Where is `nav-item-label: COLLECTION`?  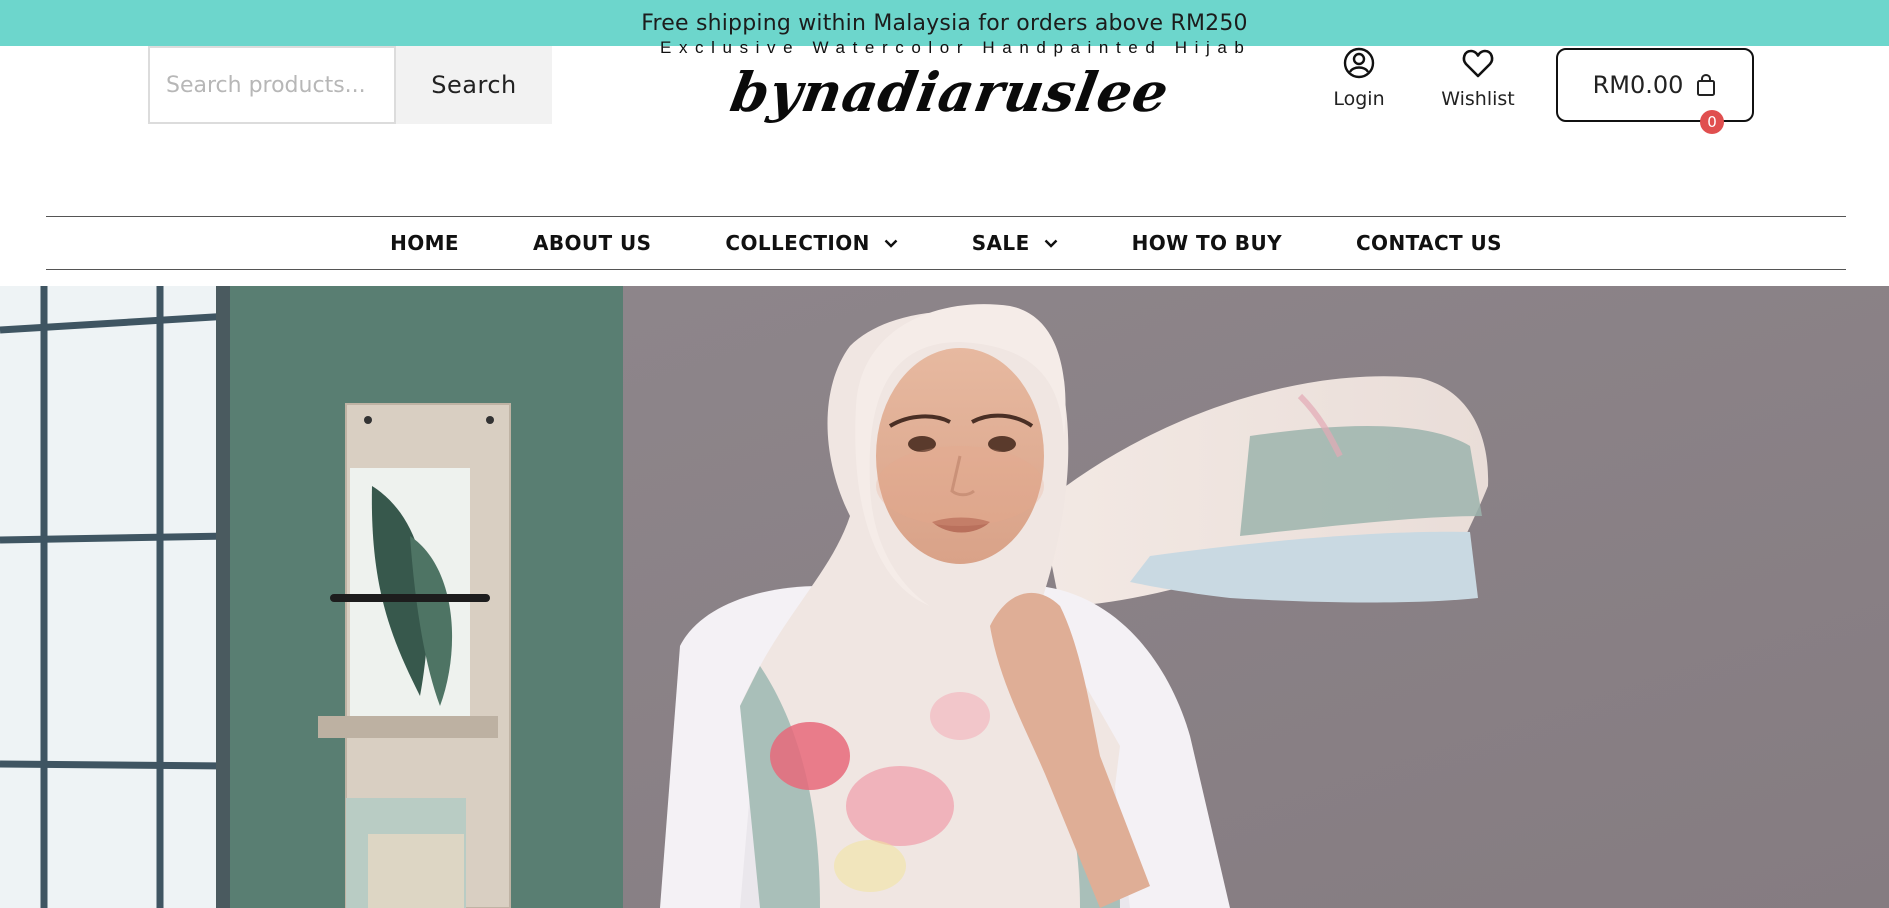
nav-item-label: COLLECTION is located at coordinates (797, 243).